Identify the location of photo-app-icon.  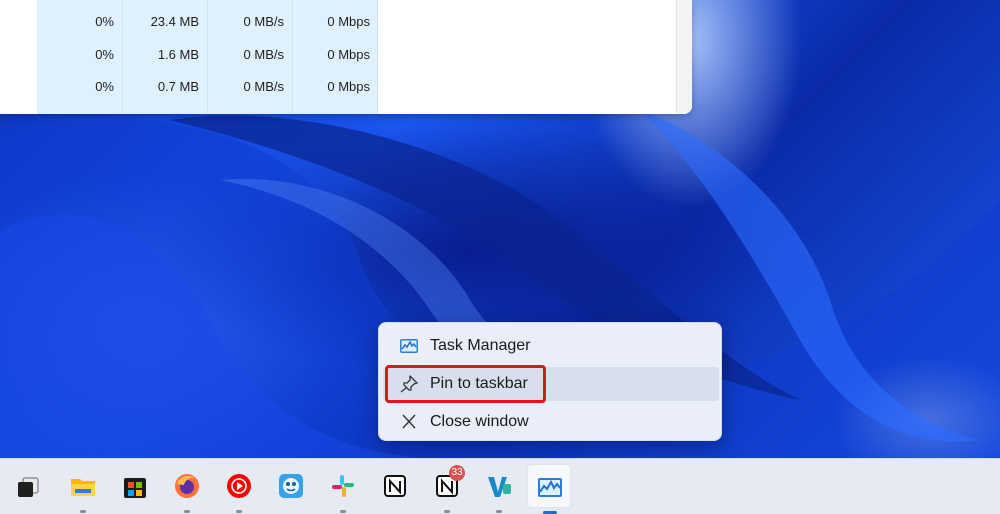
(291, 486).